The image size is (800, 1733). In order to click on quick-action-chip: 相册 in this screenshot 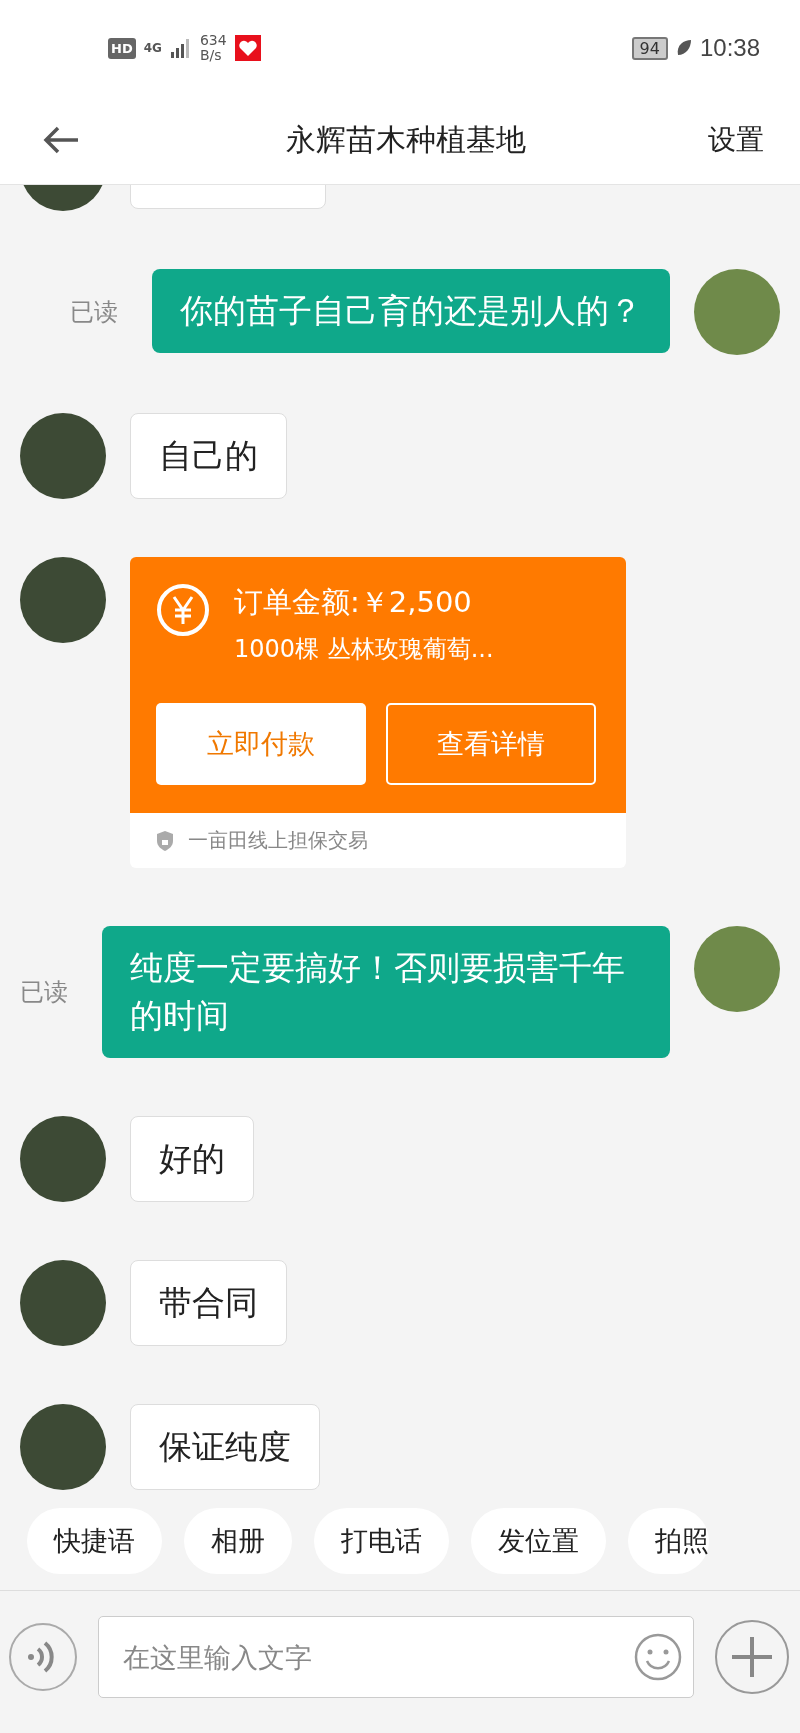, I will do `click(238, 1540)`.